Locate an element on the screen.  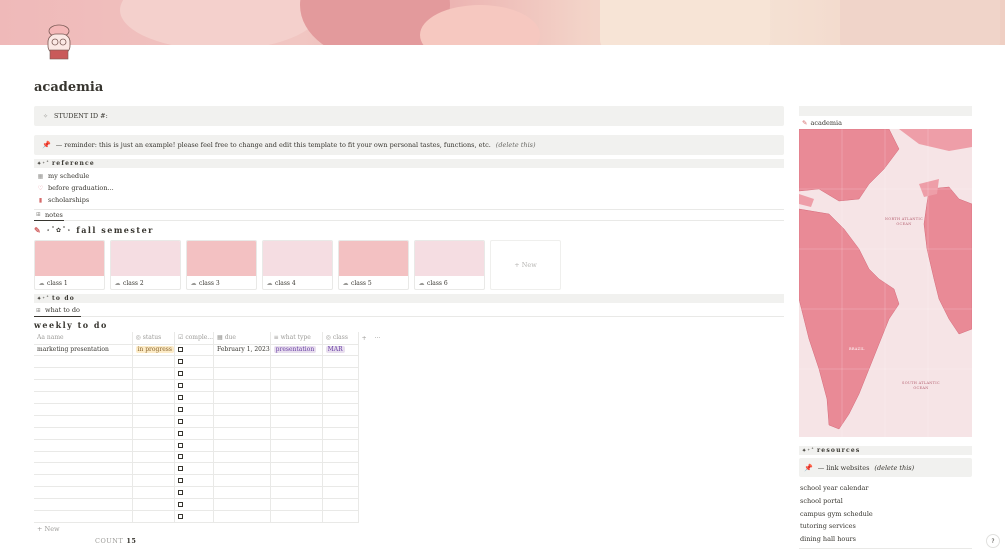
resource-link: school year calendar is located at coordinates (885, 488).